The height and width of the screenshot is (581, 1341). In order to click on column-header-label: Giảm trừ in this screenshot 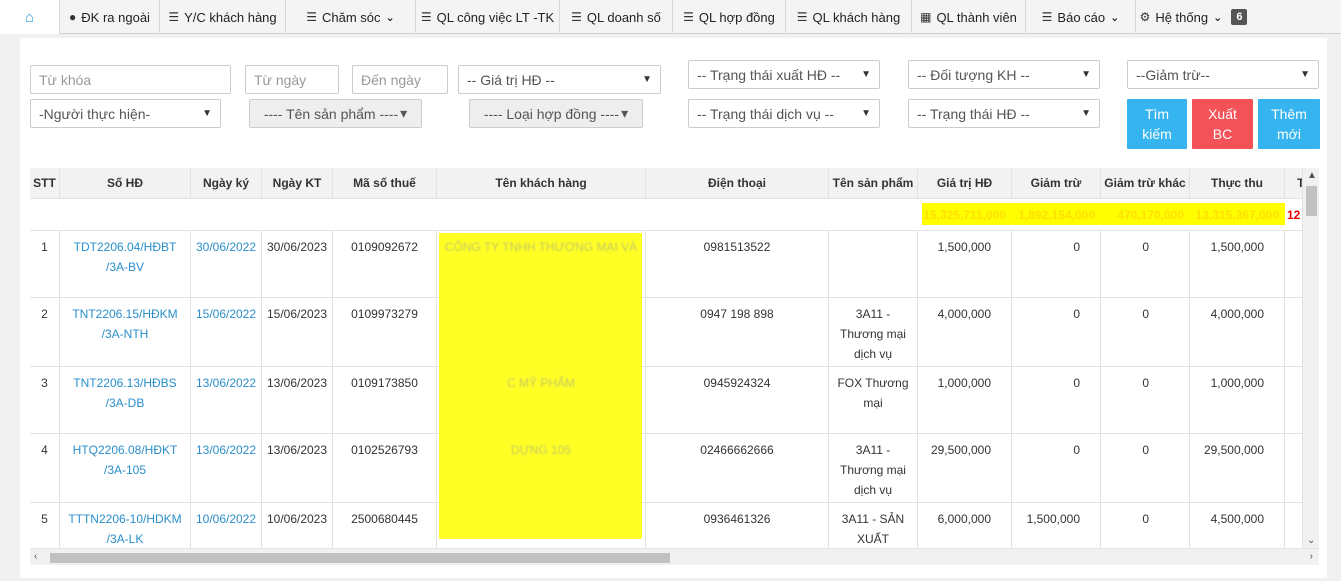, I will do `click(1056, 183)`.